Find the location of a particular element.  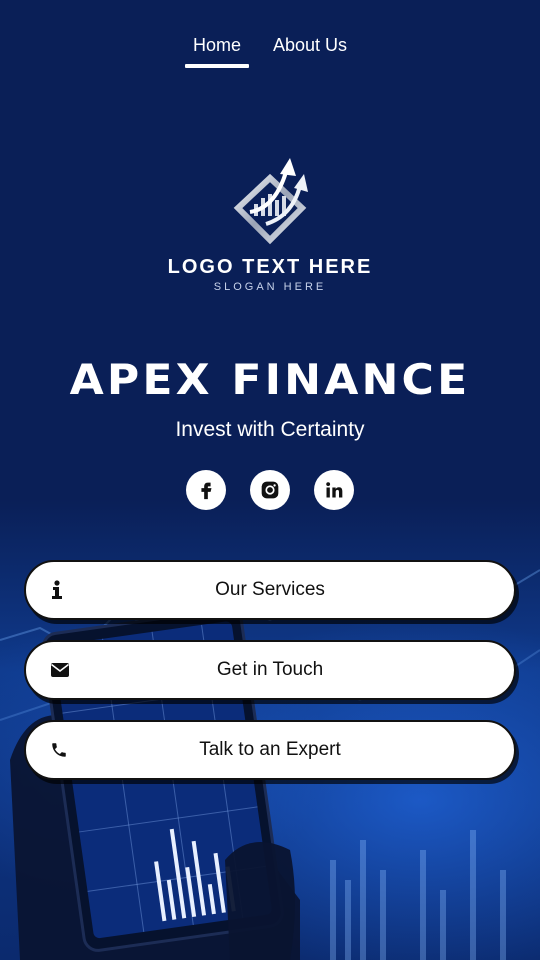

linkedin-link is located at coordinates (334, 490).